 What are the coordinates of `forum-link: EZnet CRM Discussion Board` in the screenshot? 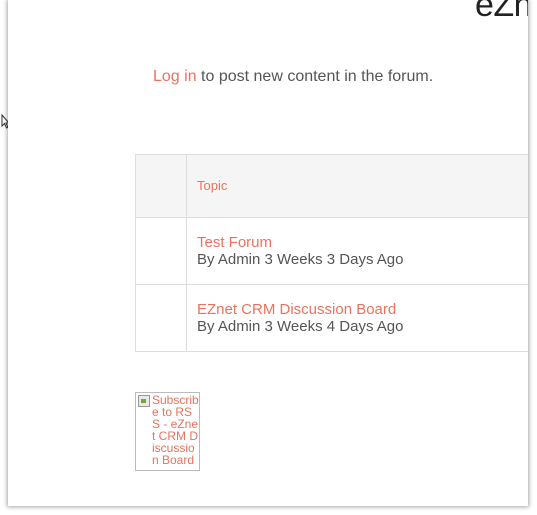 It's located at (362, 309).